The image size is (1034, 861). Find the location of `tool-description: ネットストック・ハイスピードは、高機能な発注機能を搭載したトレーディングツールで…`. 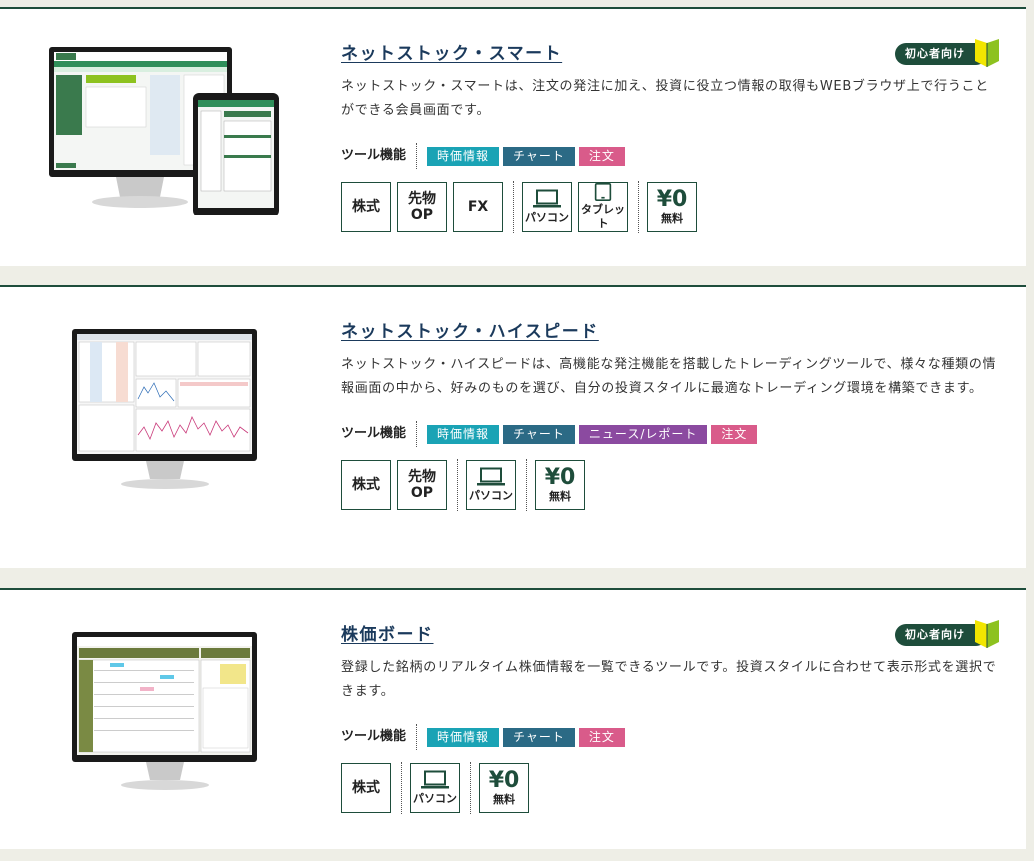

tool-description: ネットストック・ハイスピードは、高機能な発注機能を搭載したトレーディングツールで… is located at coordinates (669, 376).